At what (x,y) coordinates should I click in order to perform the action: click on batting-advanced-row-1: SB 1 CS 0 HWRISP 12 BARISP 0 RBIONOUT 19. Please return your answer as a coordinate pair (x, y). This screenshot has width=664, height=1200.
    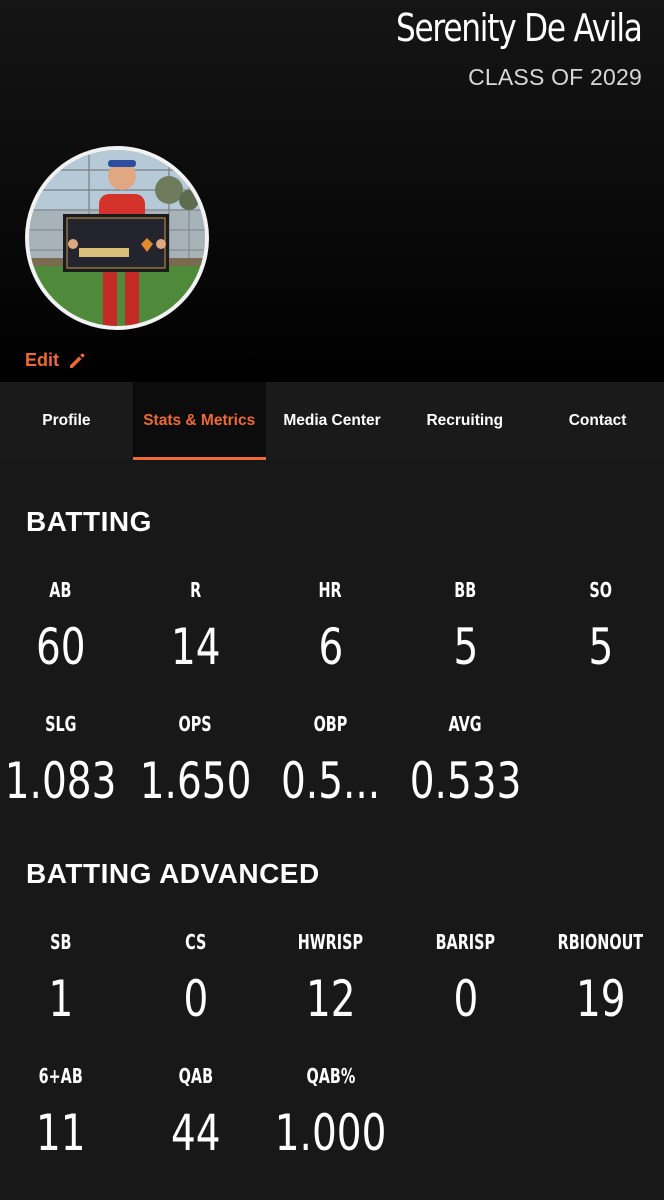
    Looking at the image, I should click on (332, 978).